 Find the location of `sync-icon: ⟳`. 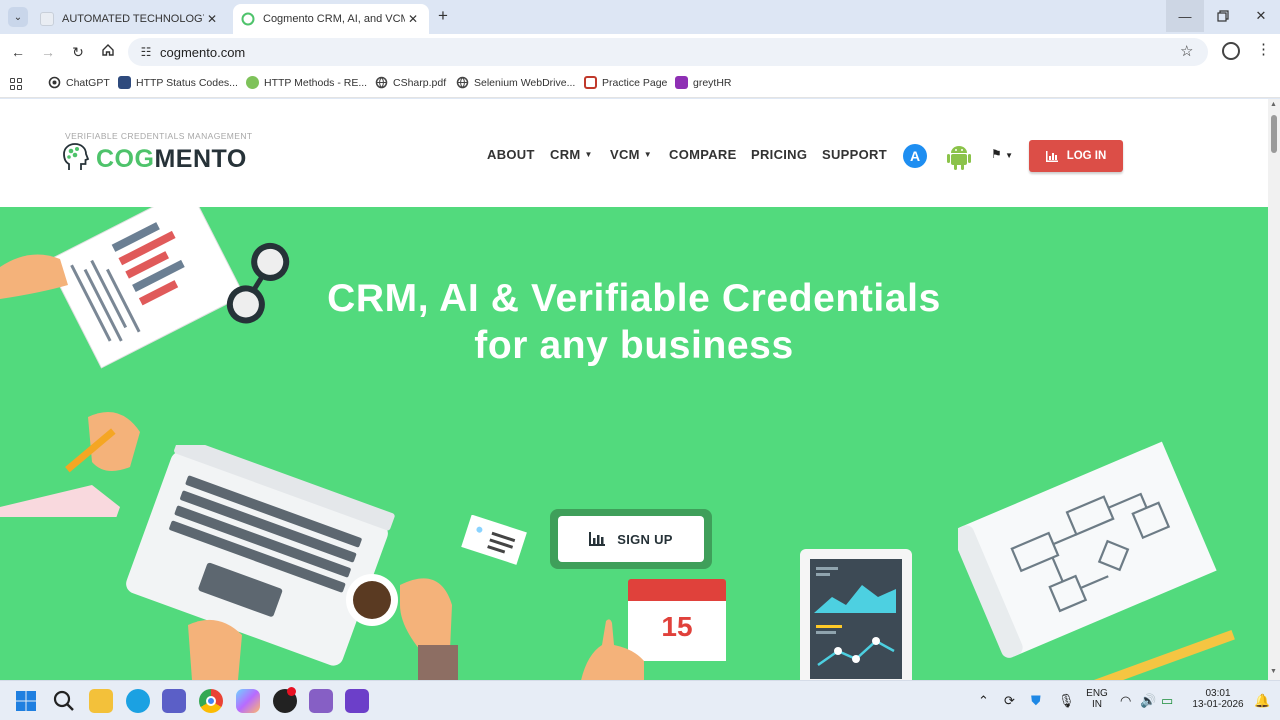

sync-icon: ⟳ is located at coordinates (1009, 701).